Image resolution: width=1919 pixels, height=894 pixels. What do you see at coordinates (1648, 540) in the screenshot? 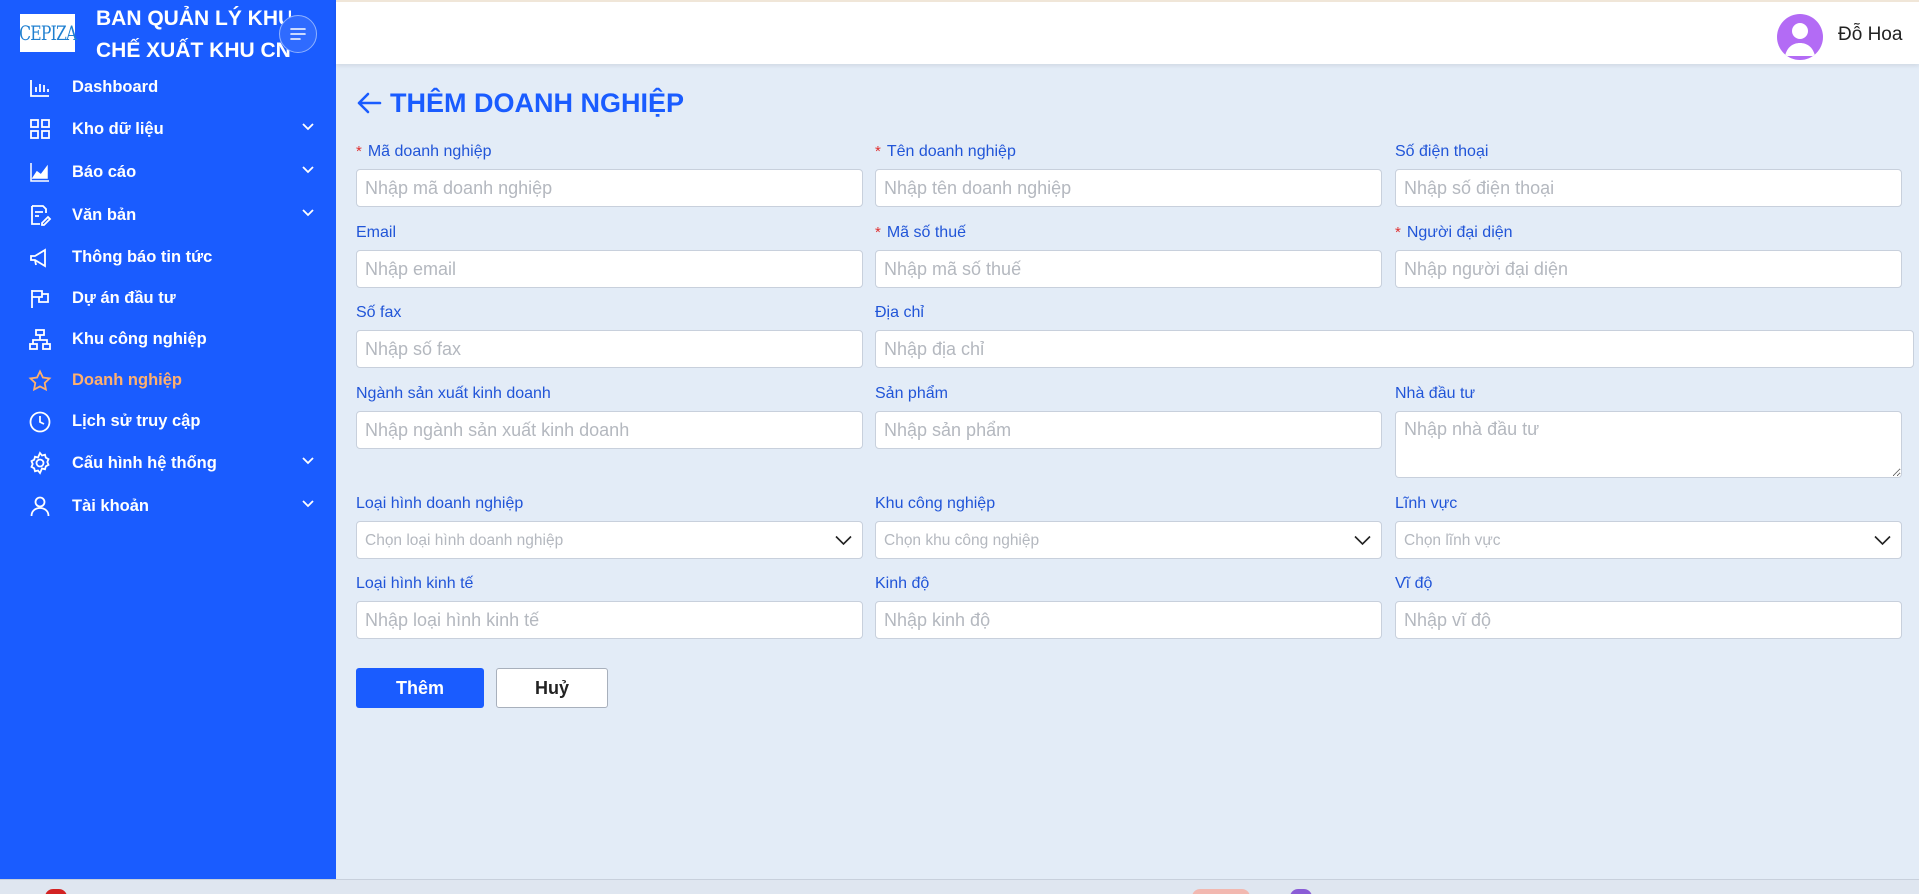
I see `linh-vuc-select: Chọn lĩnh vực` at bounding box center [1648, 540].